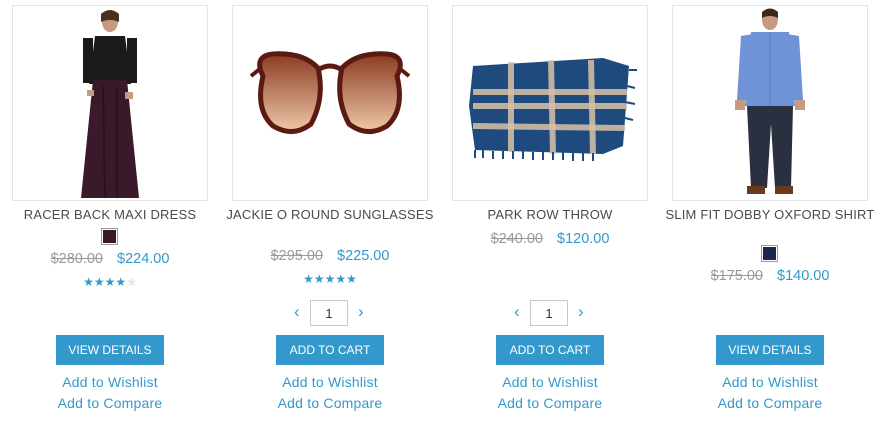 Image resolution: width=891 pixels, height=438 pixels. What do you see at coordinates (550, 214) in the screenshot?
I see `product-name: PARK ROW THROW` at bounding box center [550, 214].